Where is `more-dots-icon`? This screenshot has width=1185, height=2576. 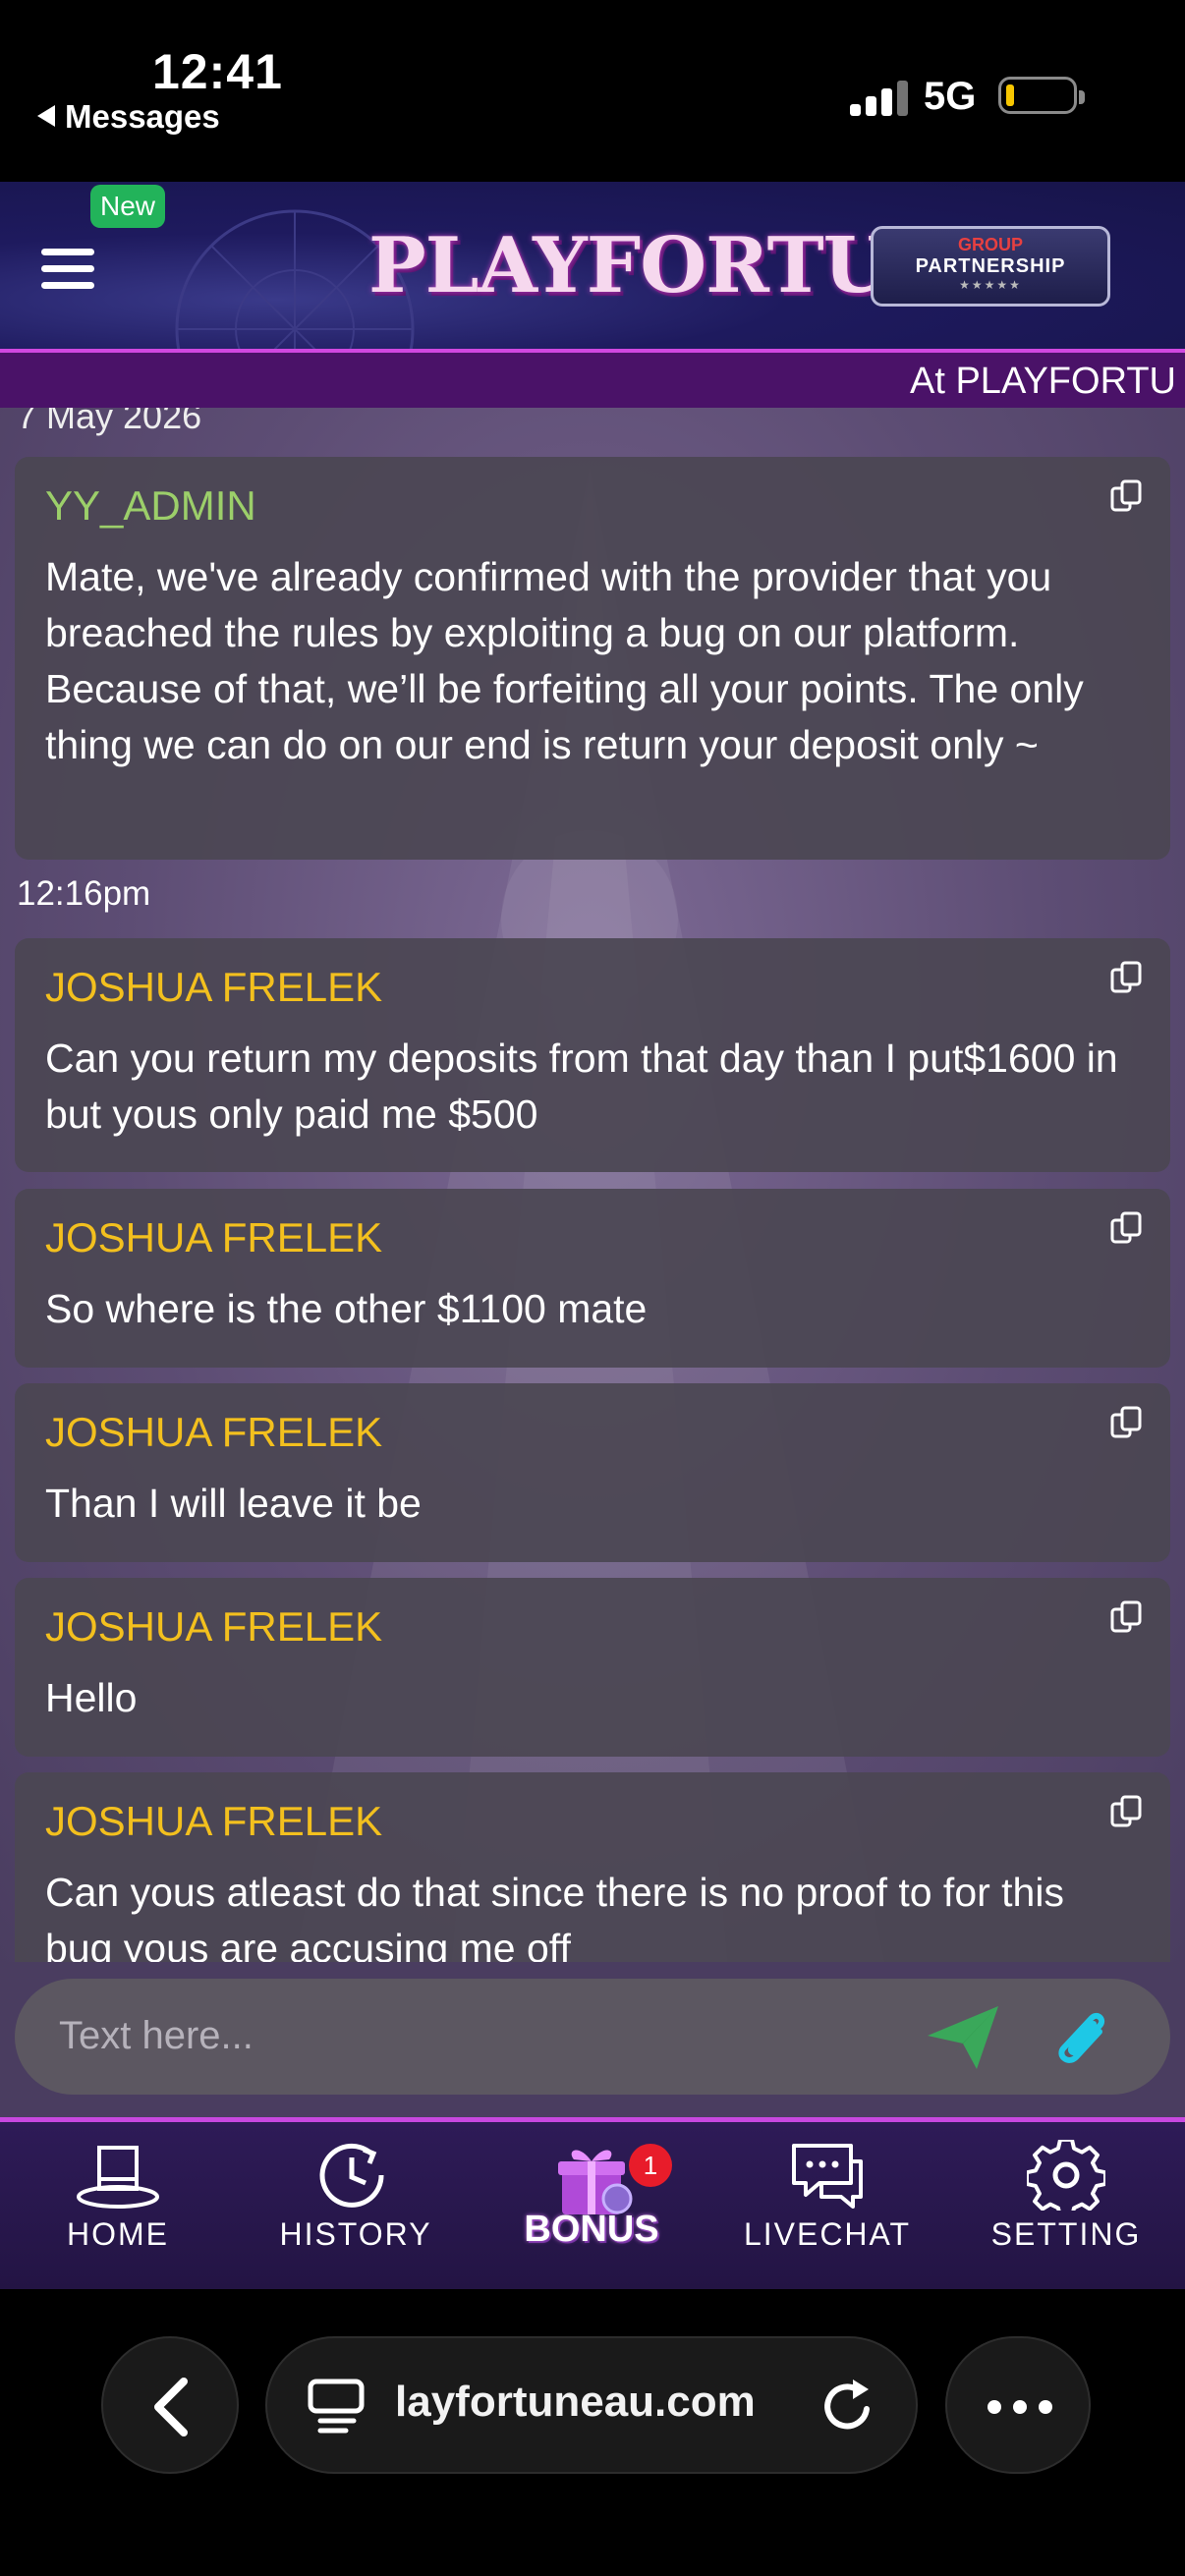
more-dots-icon is located at coordinates (1020, 2407).